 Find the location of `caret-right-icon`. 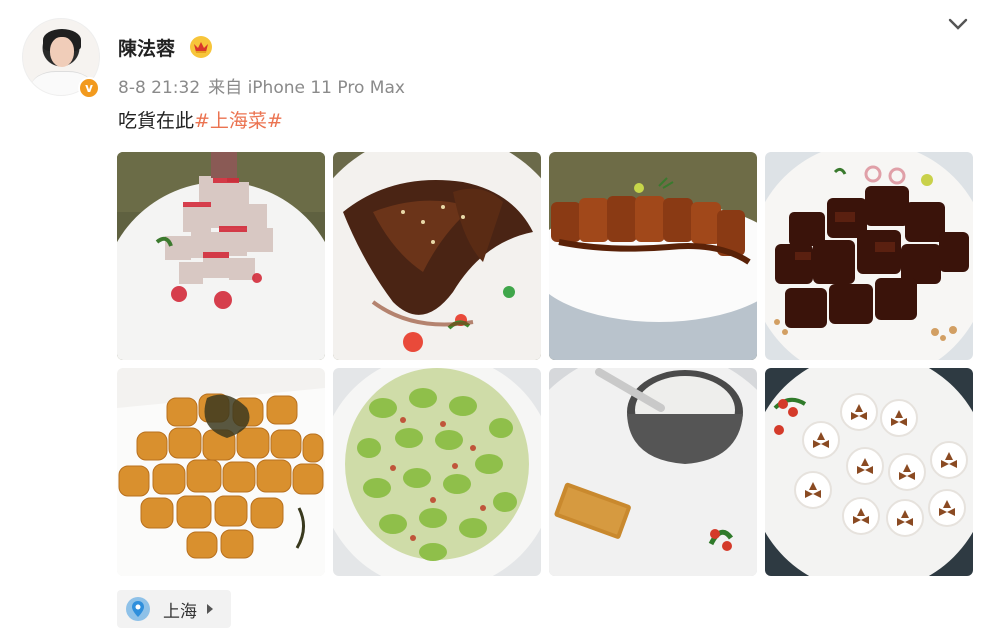

caret-right-icon is located at coordinates (210, 609).